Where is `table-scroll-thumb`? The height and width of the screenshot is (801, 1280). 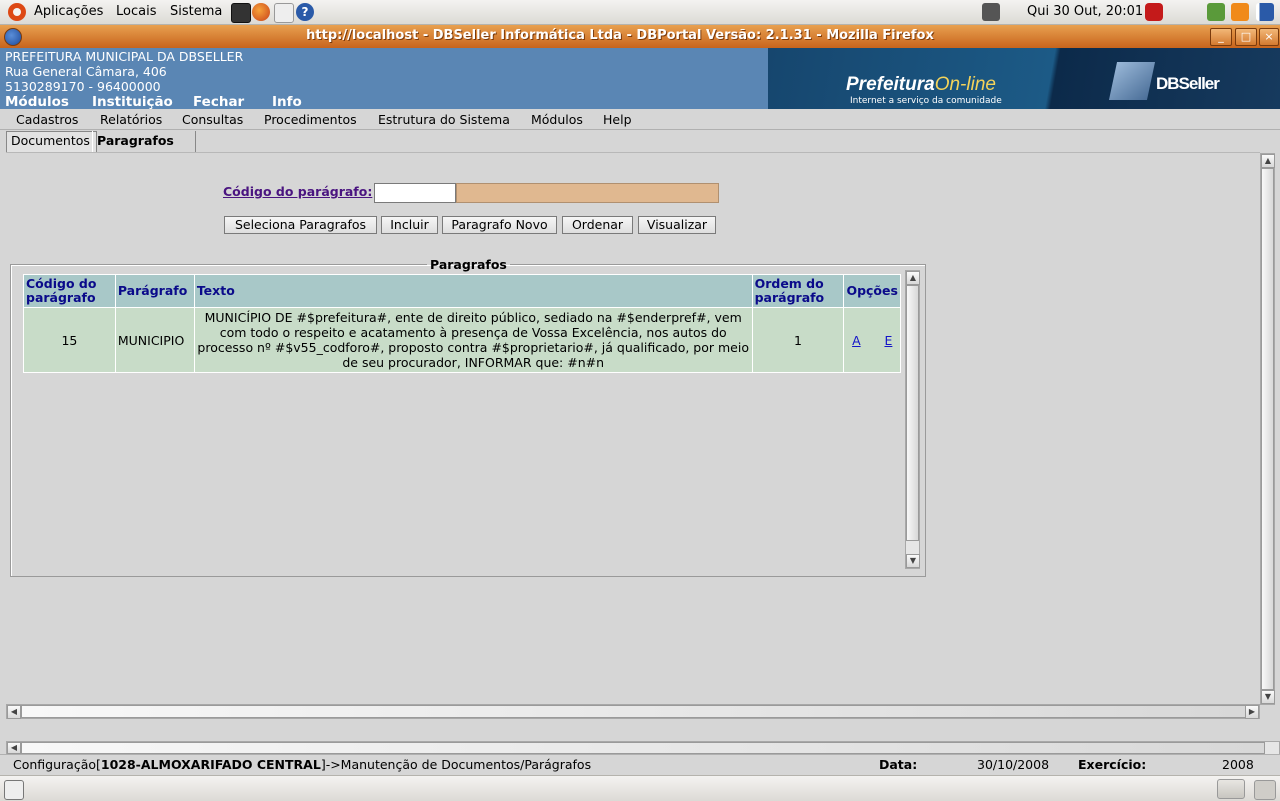
table-scroll-thumb is located at coordinates (912, 413).